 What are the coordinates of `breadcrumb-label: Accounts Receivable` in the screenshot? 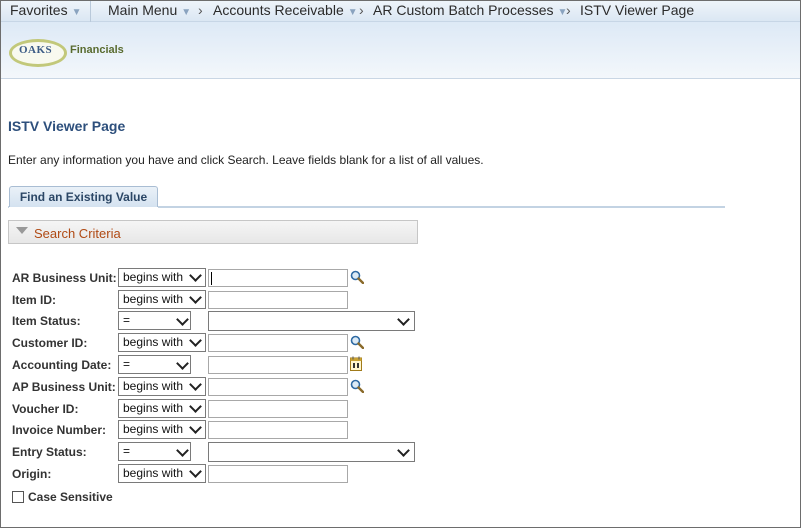 It's located at (278, 10).